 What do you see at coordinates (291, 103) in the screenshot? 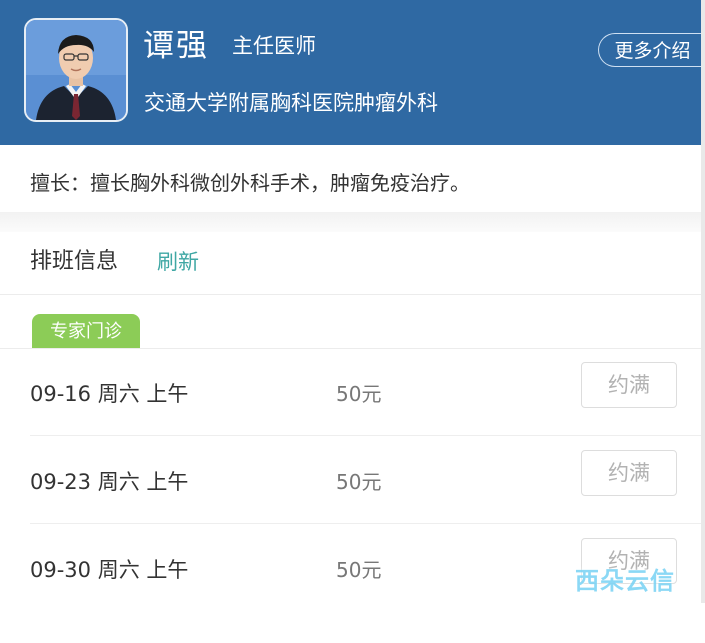
I see `doctor-hospital: 交通大学附属胸科医院肿瘤外科` at bounding box center [291, 103].